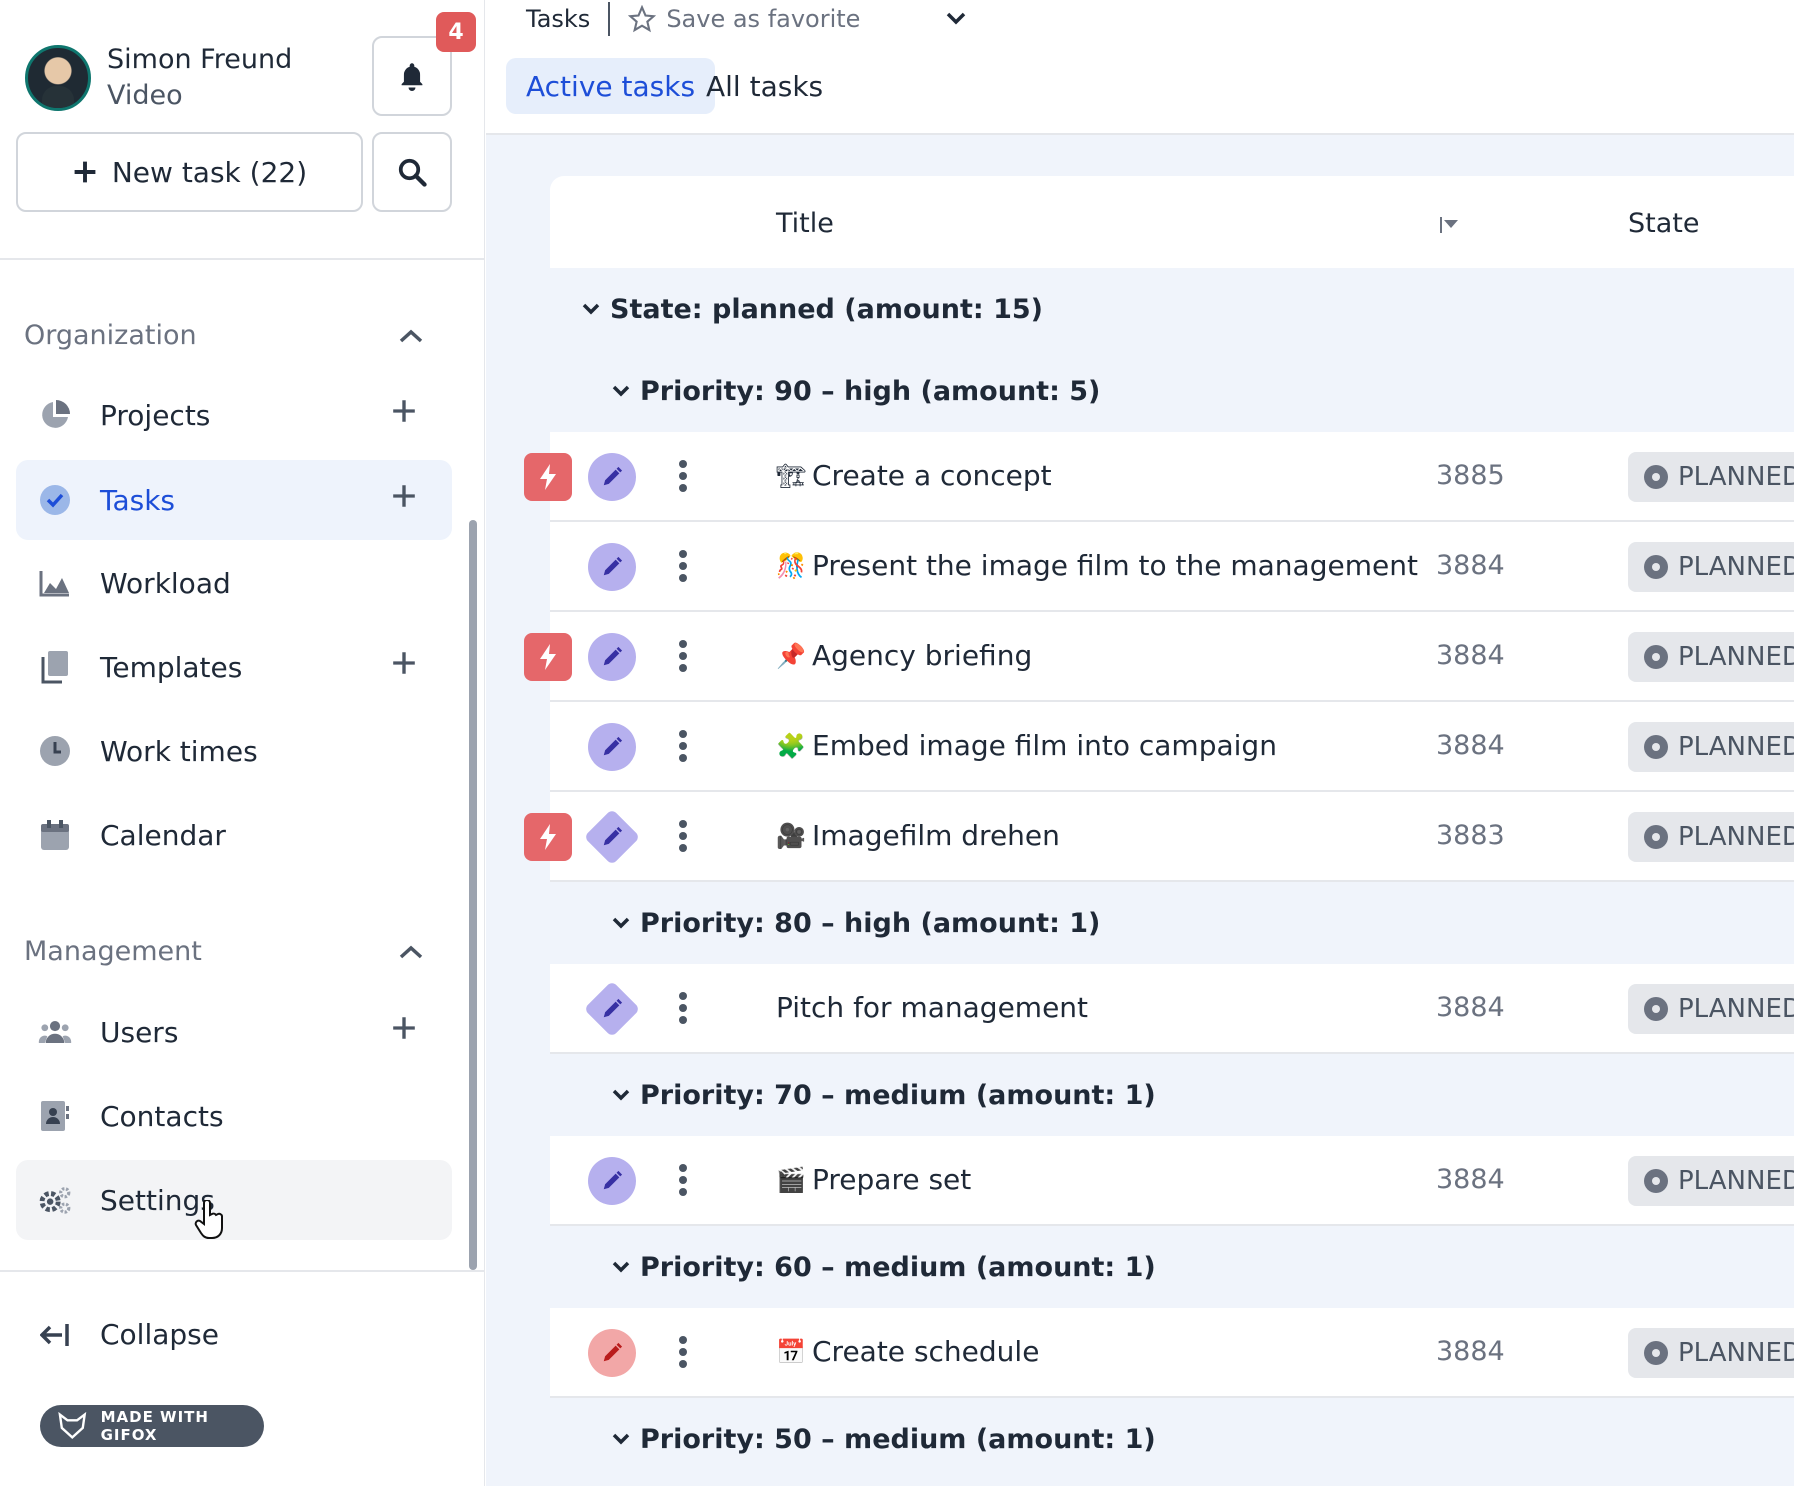 The height and width of the screenshot is (1486, 1794). What do you see at coordinates (473, 895) in the screenshot?
I see `sidebar-scrollbar` at bounding box center [473, 895].